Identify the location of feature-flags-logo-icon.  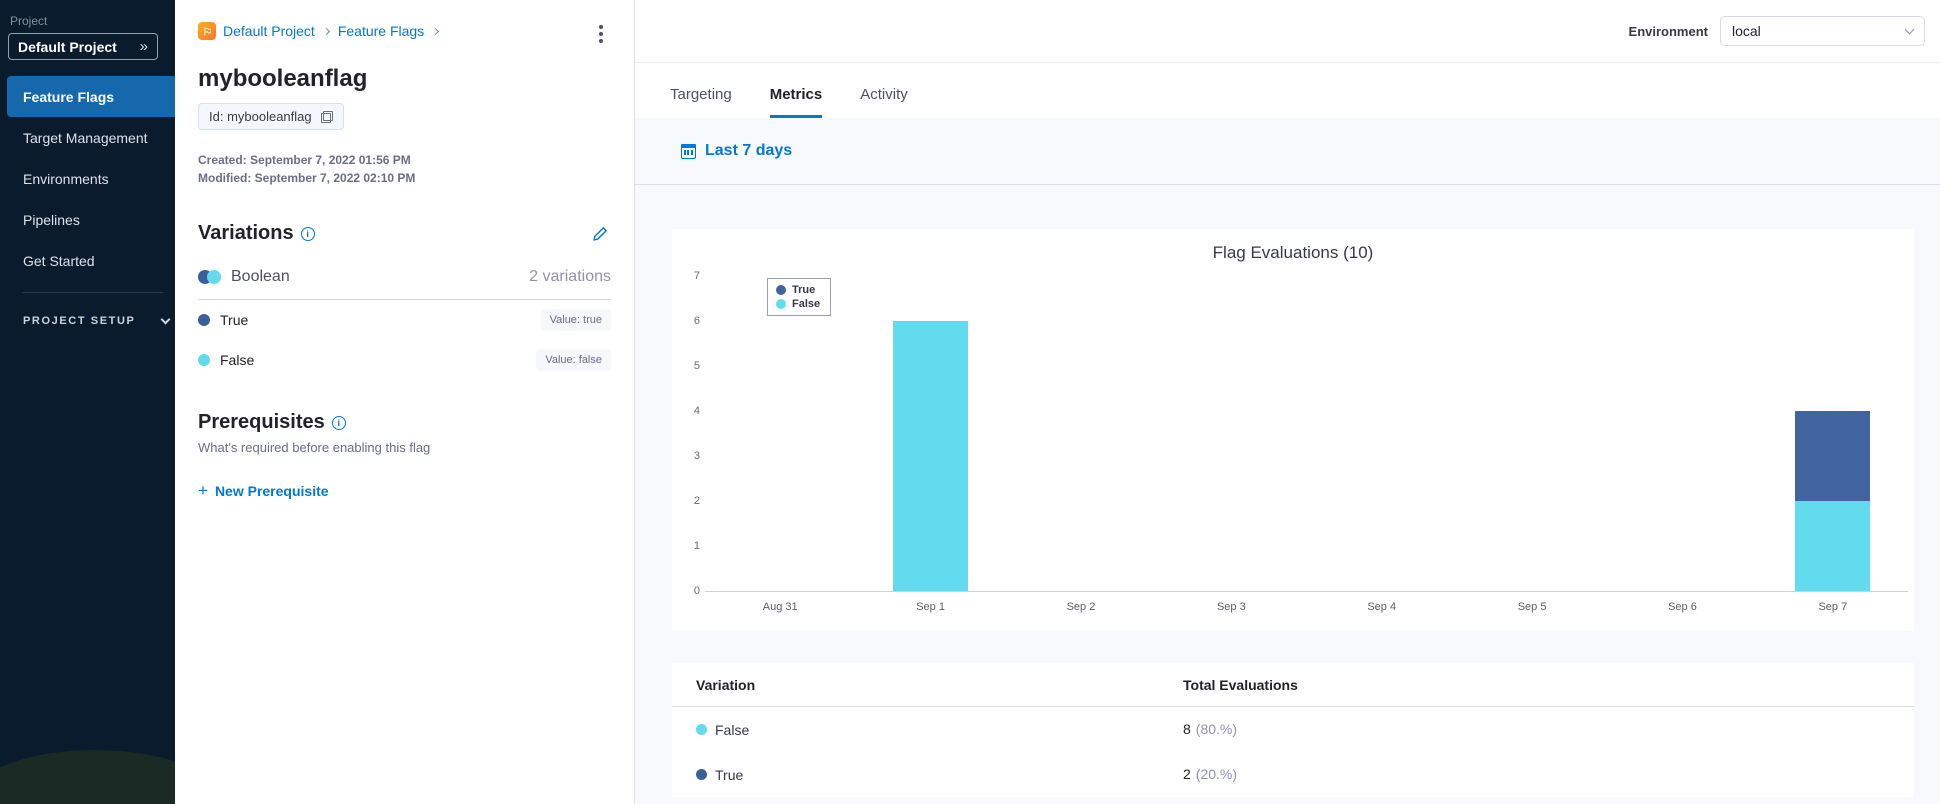
(207, 31).